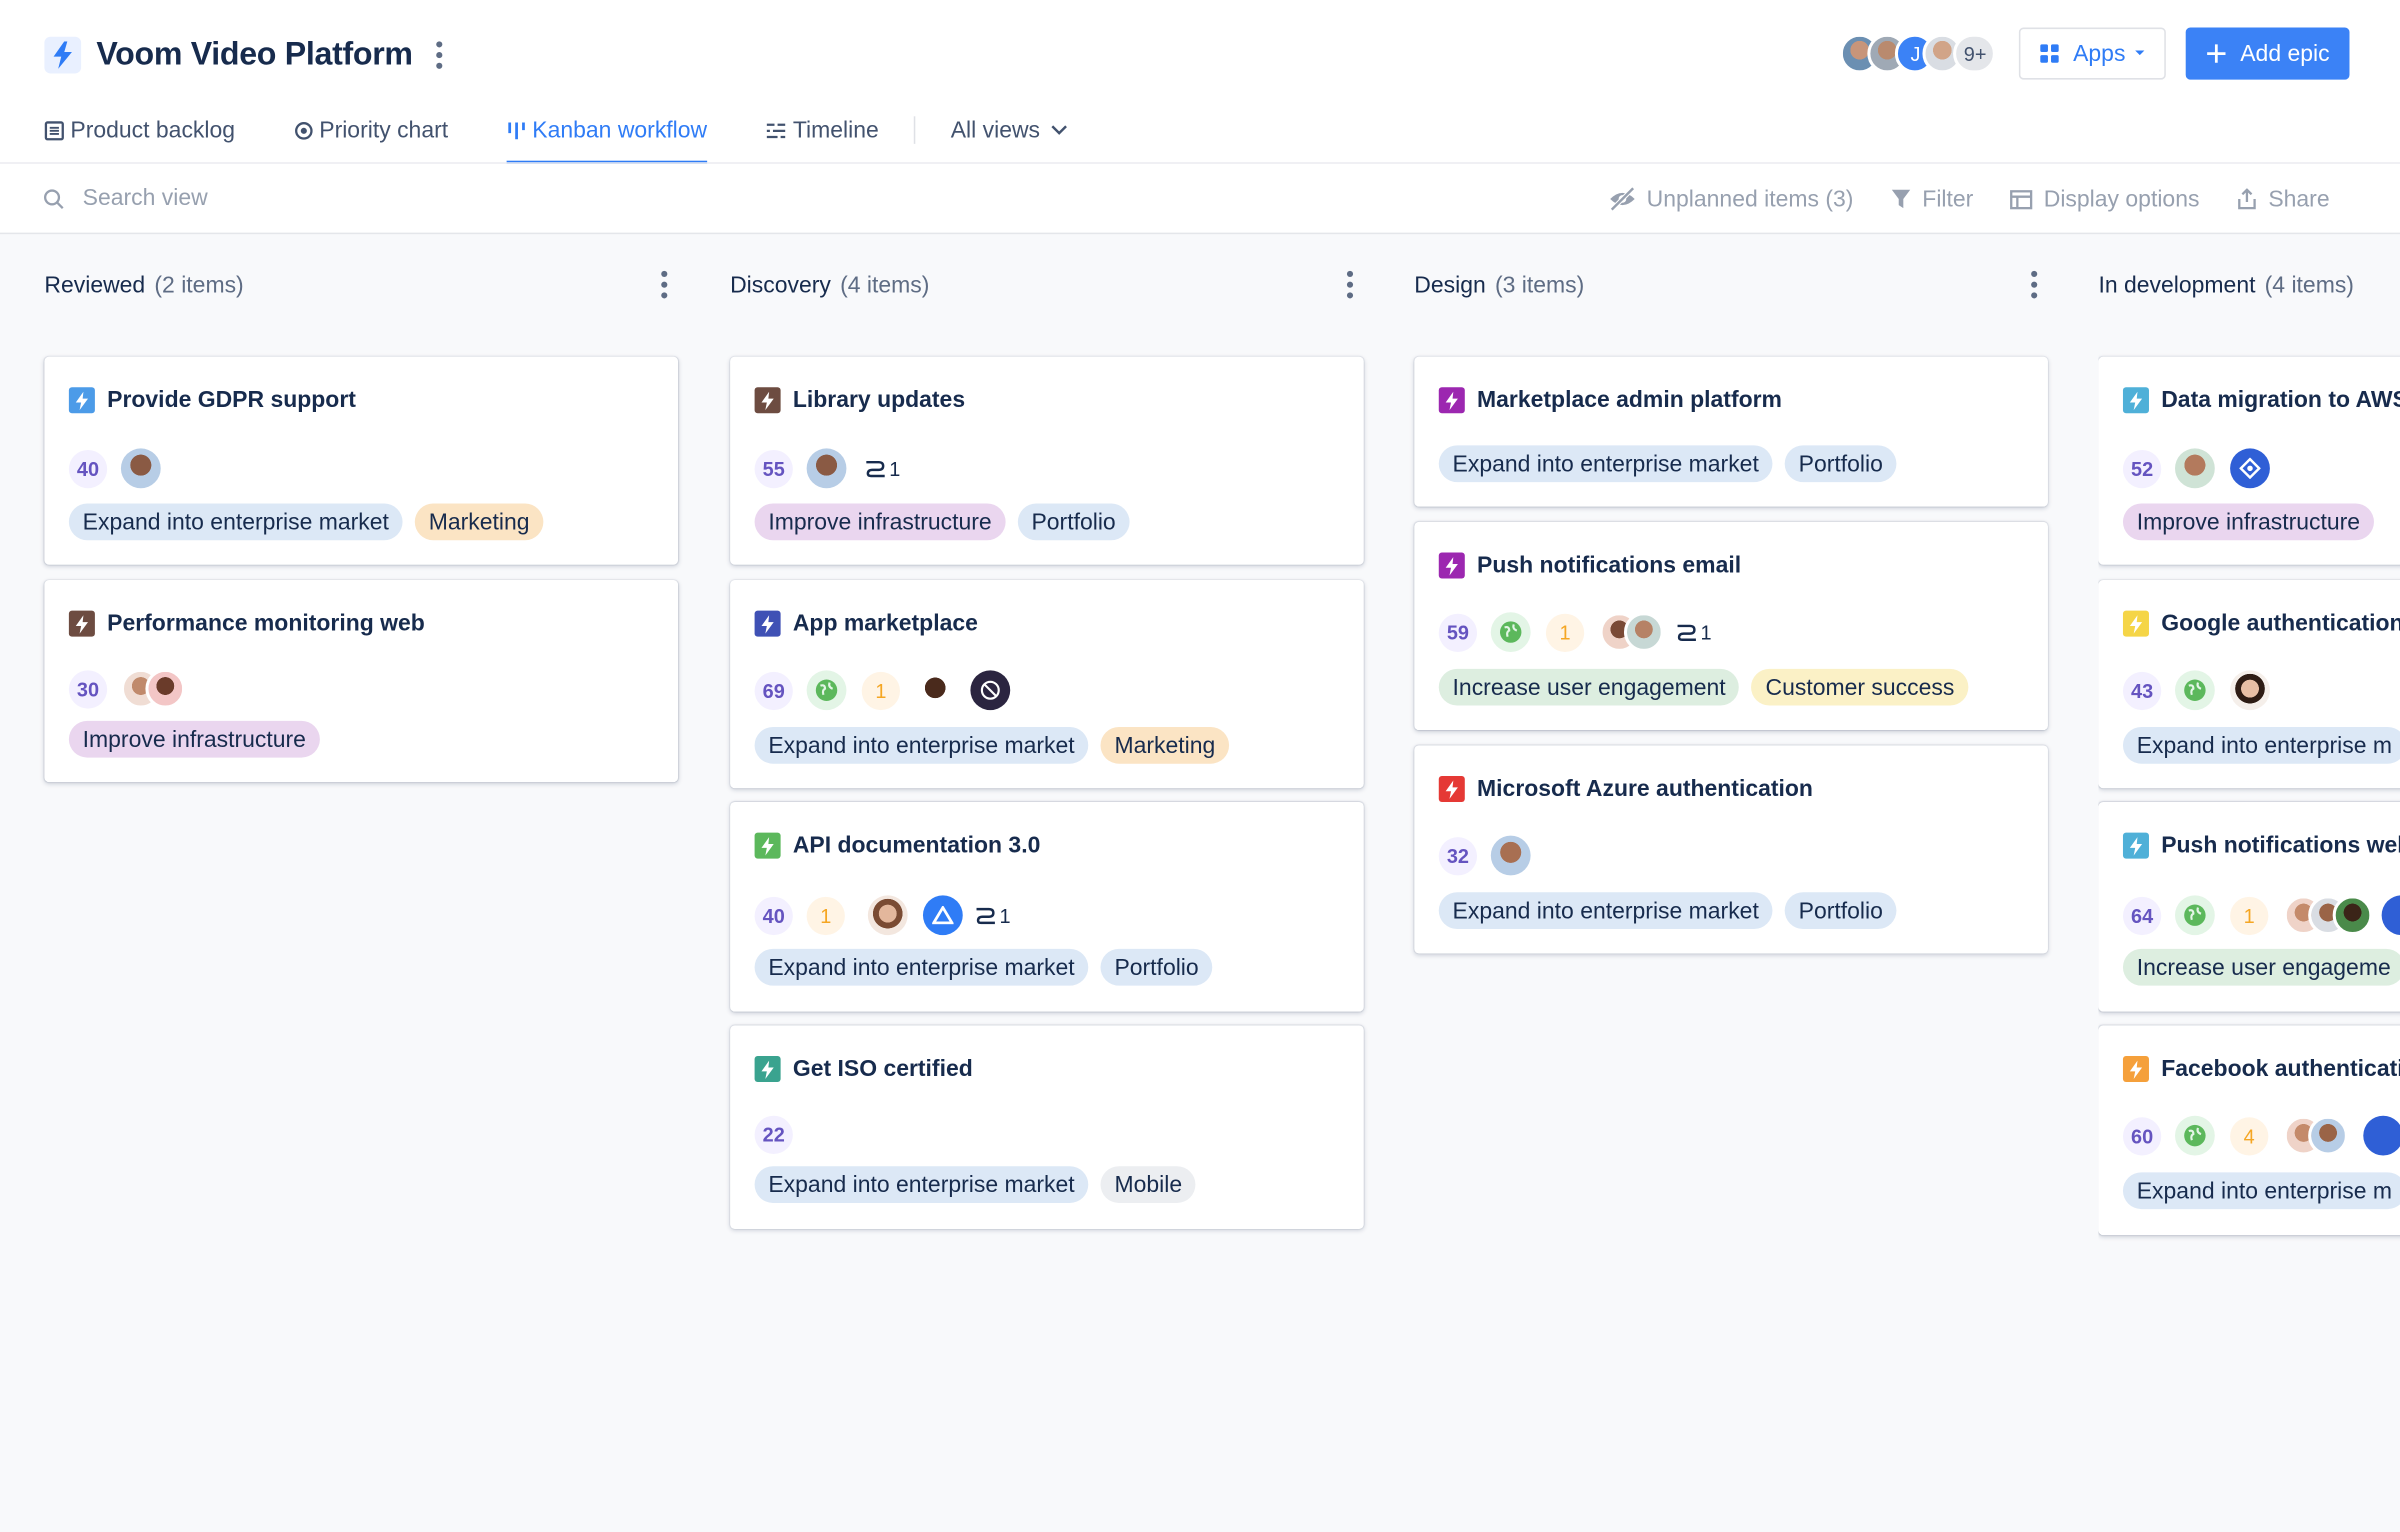 The image size is (2400, 1532). What do you see at coordinates (438, 55) in the screenshot?
I see `more-options-icon` at bounding box center [438, 55].